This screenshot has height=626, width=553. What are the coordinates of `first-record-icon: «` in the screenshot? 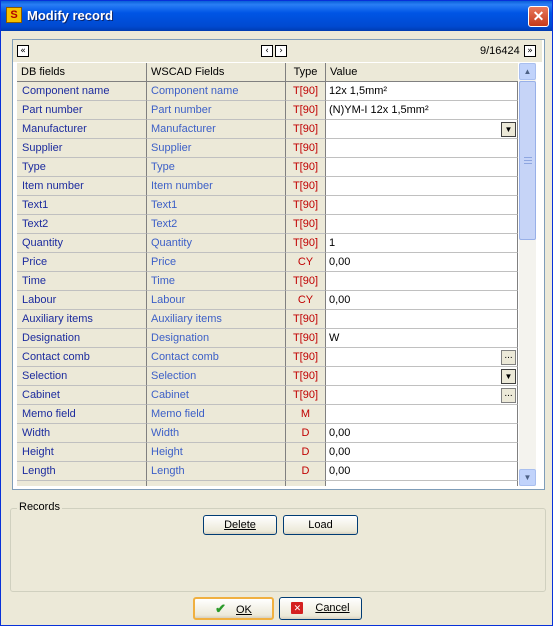 It's located at (23, 51).